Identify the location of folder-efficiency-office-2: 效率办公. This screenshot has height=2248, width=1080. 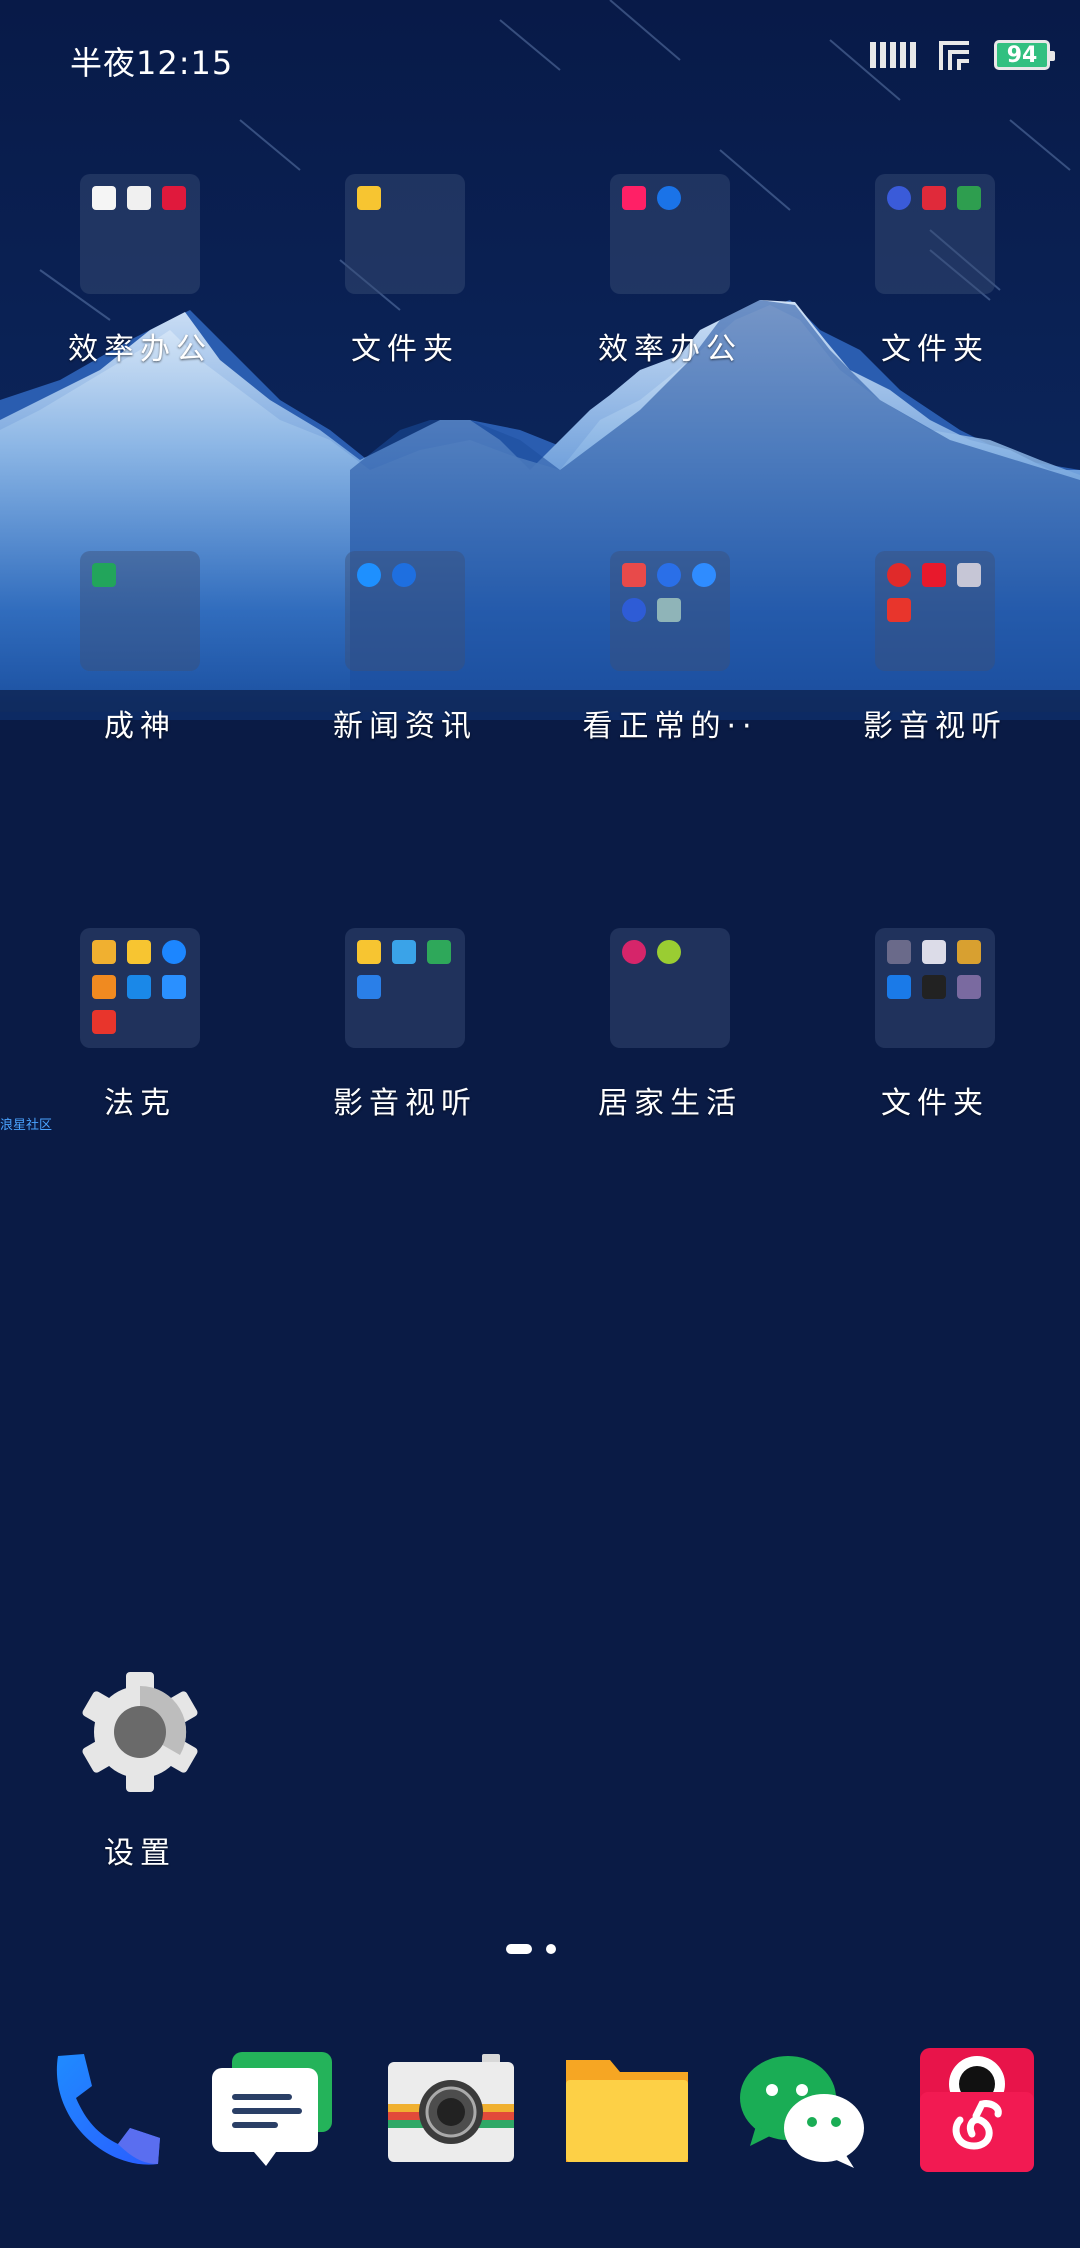
(670, 299).